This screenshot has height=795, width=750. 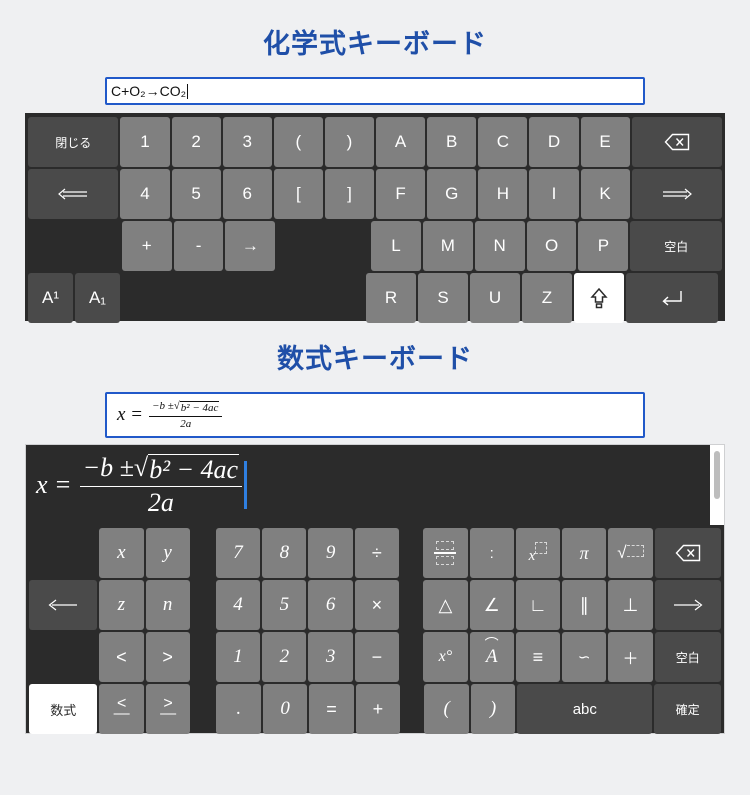 I want to click on math-key-degree: x°, so click(x=445, y=657).